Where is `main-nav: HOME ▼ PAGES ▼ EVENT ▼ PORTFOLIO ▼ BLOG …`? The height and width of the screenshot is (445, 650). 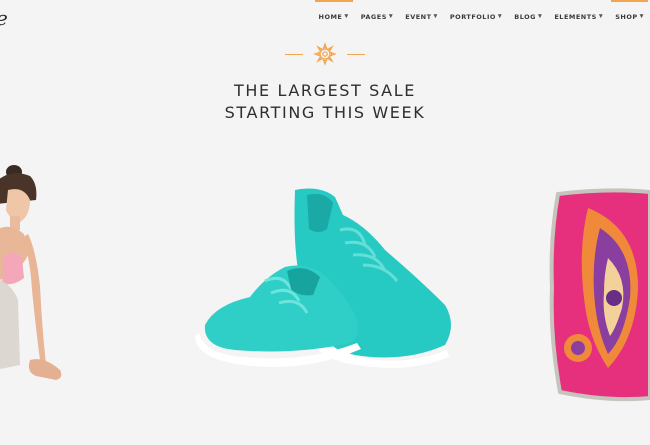 main-nav: HOME ▼ PAGES ▼ EVENT ▼ PORTFOLIO ▼ BLOG … is located at coordinates (481, 16).